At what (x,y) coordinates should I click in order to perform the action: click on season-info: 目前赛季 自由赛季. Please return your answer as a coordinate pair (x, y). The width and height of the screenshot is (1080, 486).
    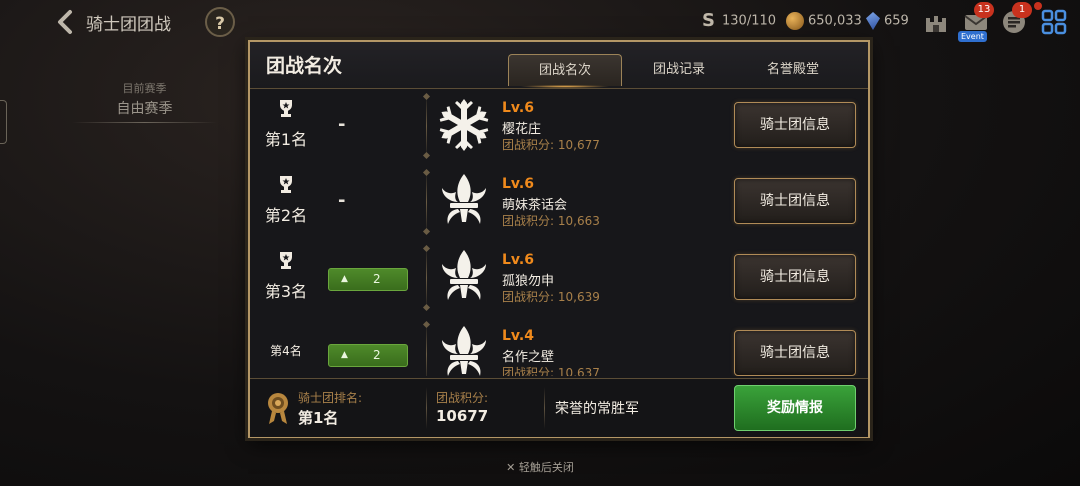
    Looking at the image, I should click on (144, 103).